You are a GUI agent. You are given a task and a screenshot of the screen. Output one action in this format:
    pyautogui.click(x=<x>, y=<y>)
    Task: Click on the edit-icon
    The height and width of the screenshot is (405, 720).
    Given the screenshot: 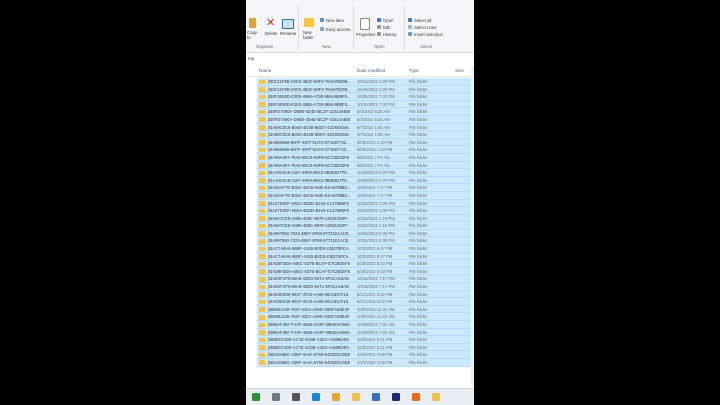 What is the action you would take?
    pyautogui.click(x=379, y=27)
    